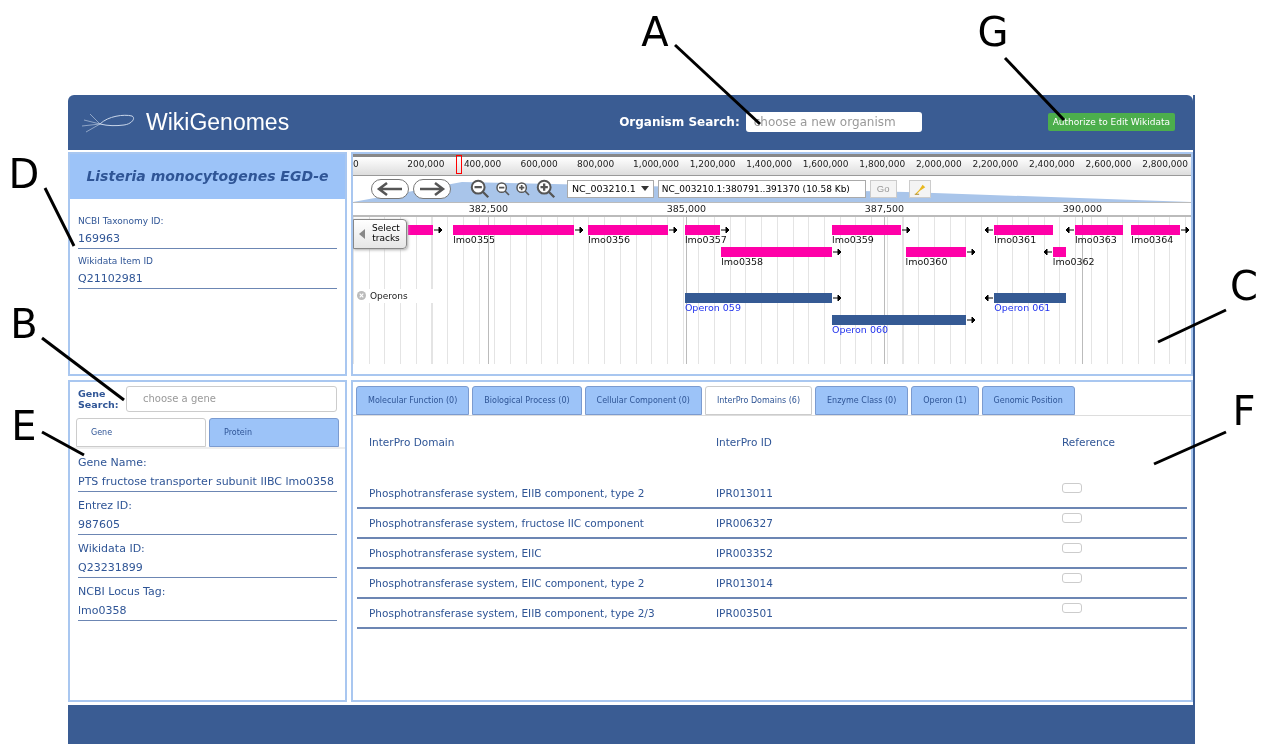 The width and height of the screenshot is (1261, 744). What do you see at coordinates (745, 582) in the screenshot?
I see `table-cell-text: IPR013014` at bounding box center [745, 582].